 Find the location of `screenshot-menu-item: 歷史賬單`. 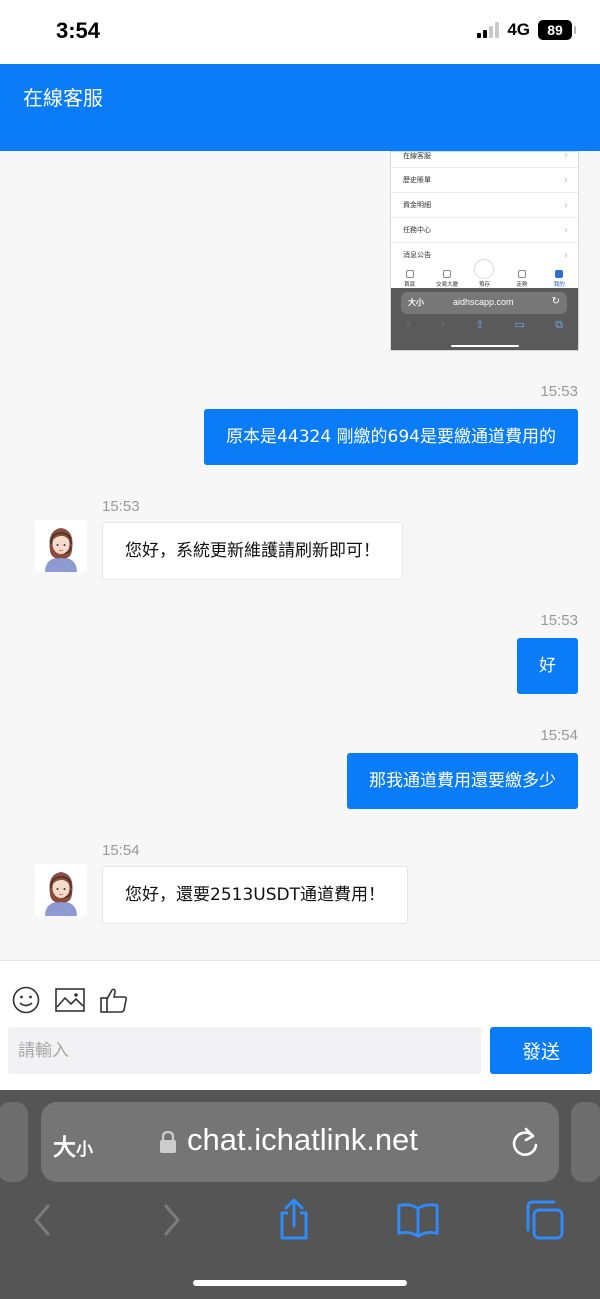

screenshot-menu-item: 歷史賬單 is located at coordinates (484, 180).